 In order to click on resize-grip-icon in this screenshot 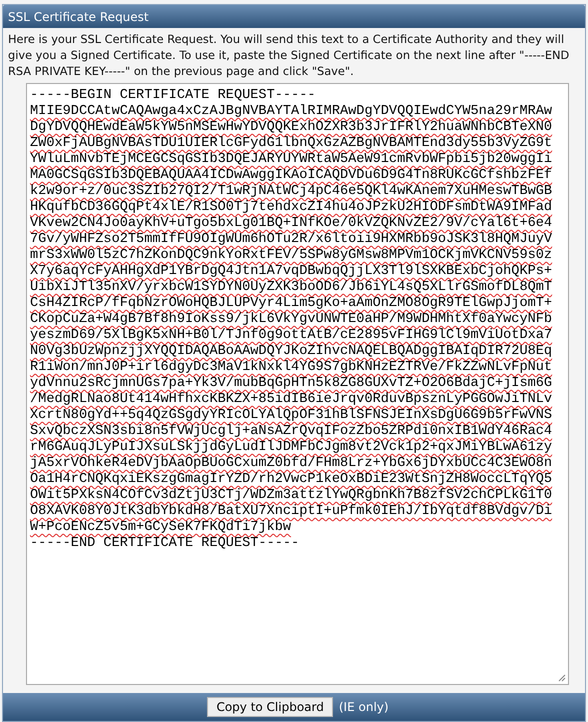, I will do `click(561, 677)`.